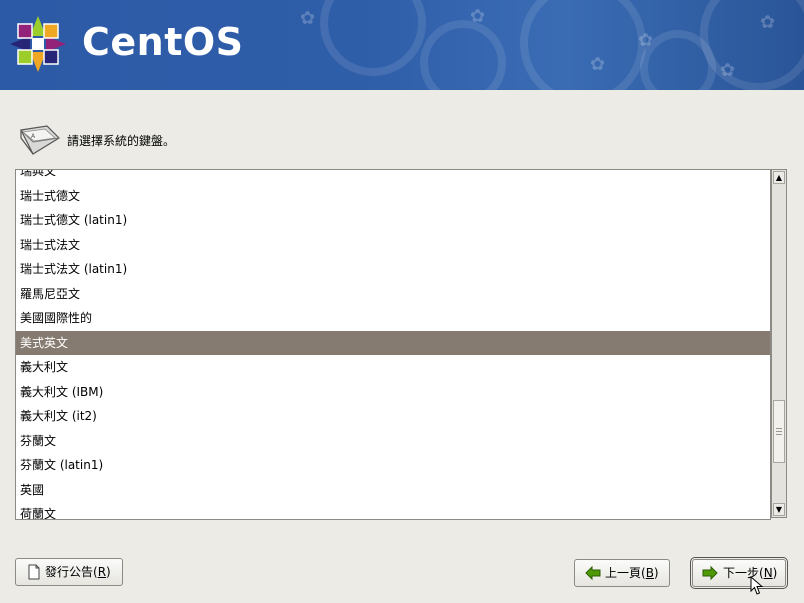  I want to click on keyboard-list-item: 義大利文, so click(393, 367).